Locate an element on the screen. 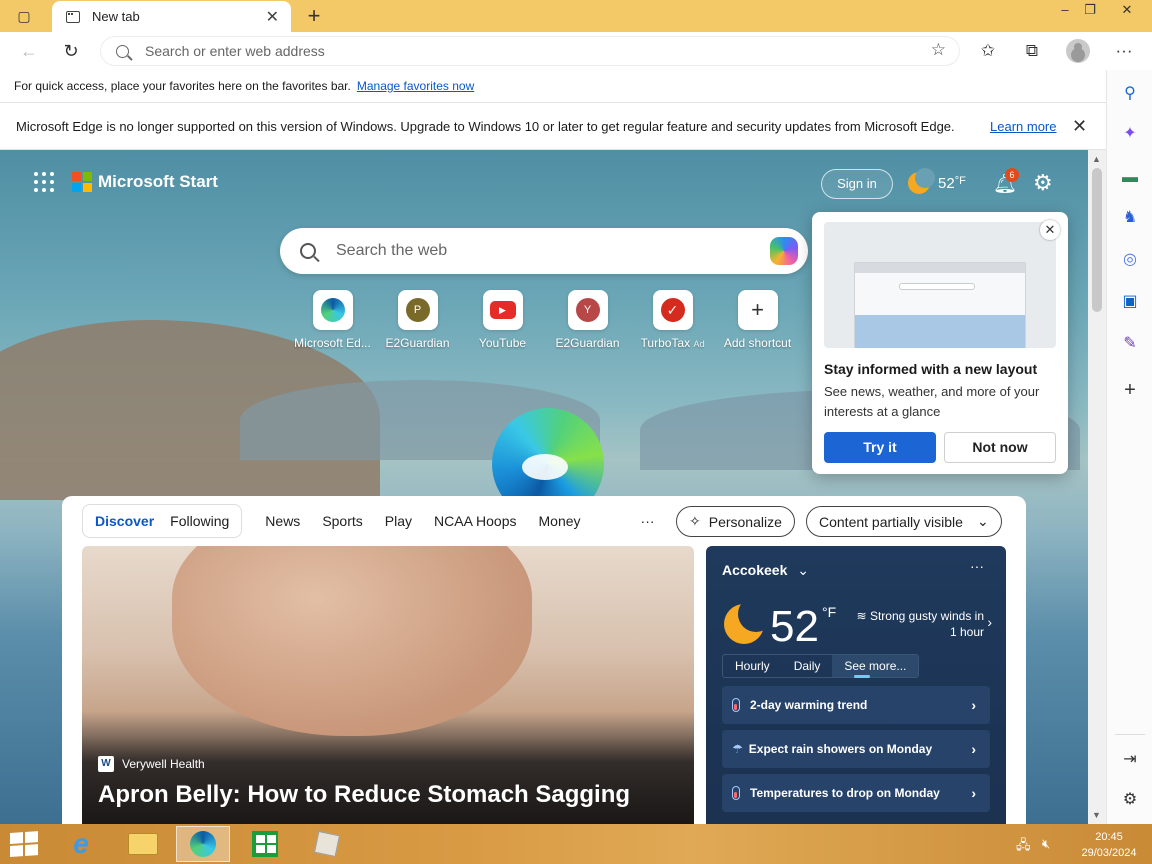 The height and width of the screenshot is (864, 1152). tab-play: Play is located at coordinates (398, 521).